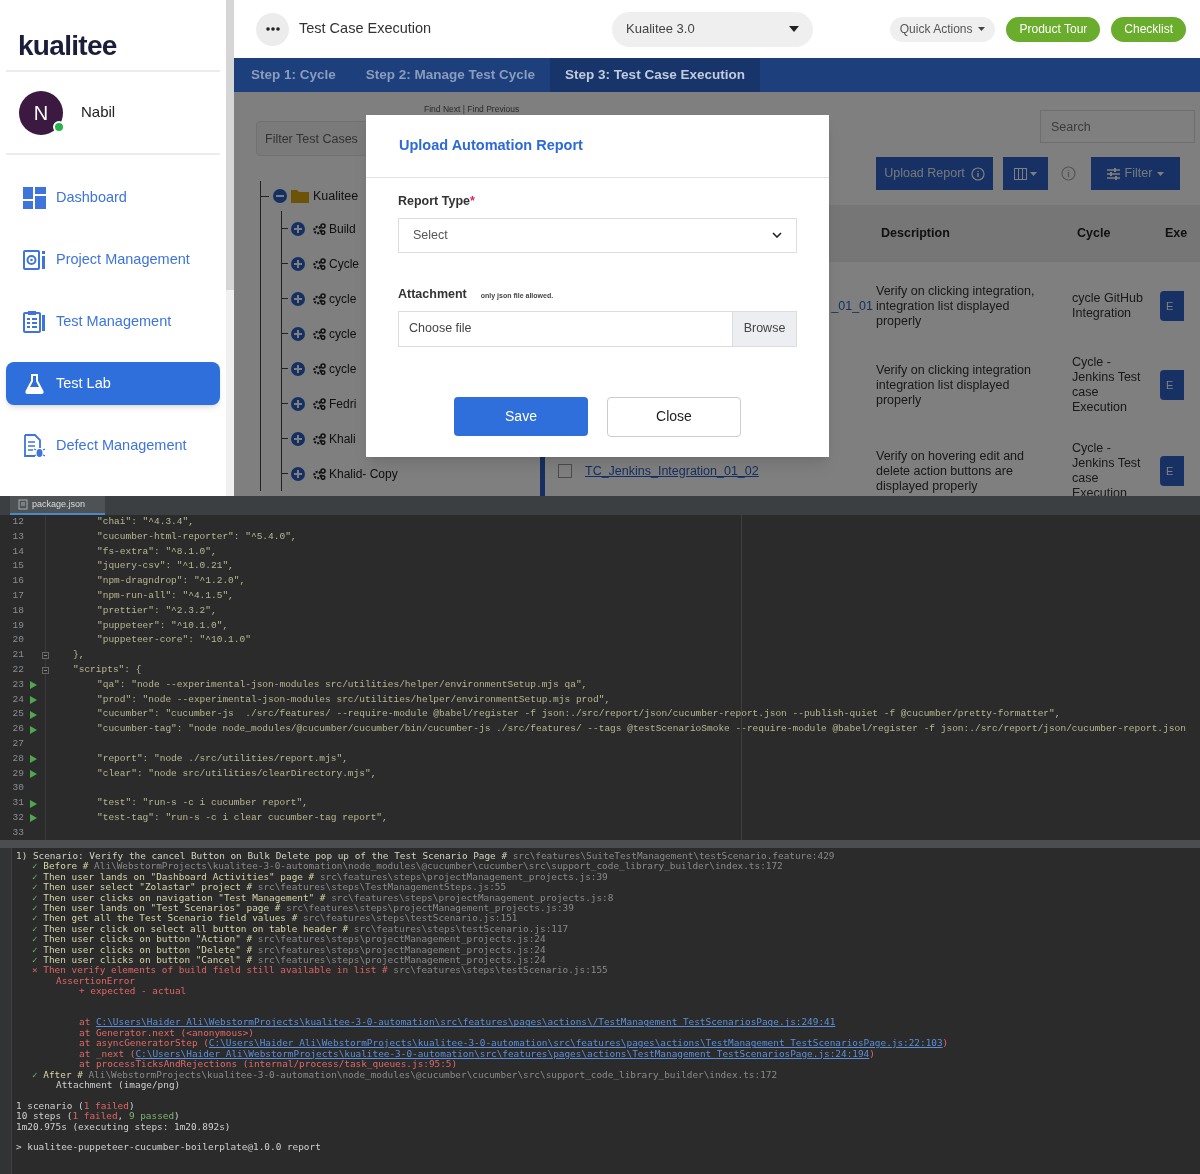 This screenshot has height=1174, width=1200. I want to click on terminal-line: 1) Scenario: Verify the cancel Button on Bulk Delete pop up of the Test Scenario Page # src\features\SuiteTestManagement\testScenario.feature:429, so click(425, 855).